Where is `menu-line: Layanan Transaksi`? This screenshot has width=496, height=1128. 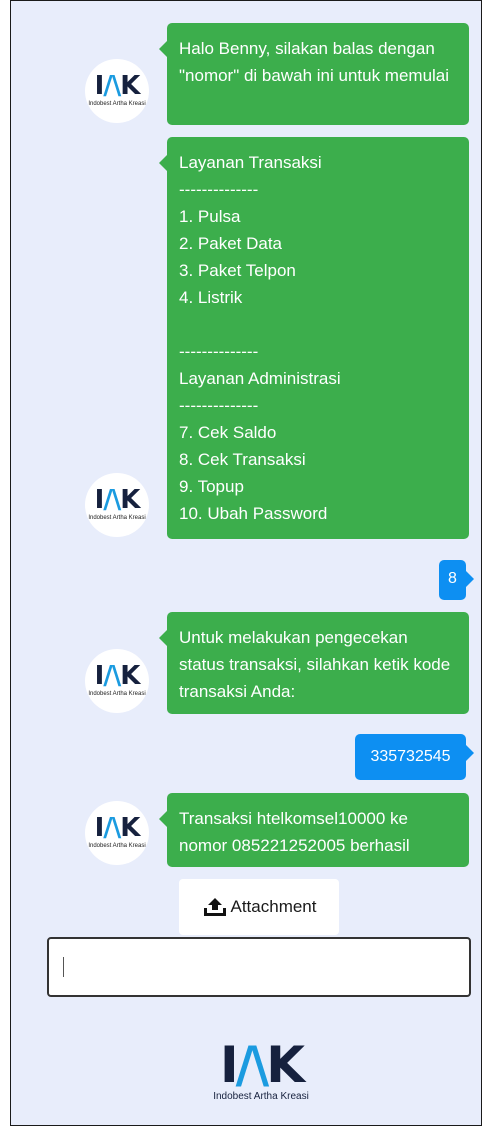
menu-line: Layanan Transaksi is located at coordinates (250, 162).